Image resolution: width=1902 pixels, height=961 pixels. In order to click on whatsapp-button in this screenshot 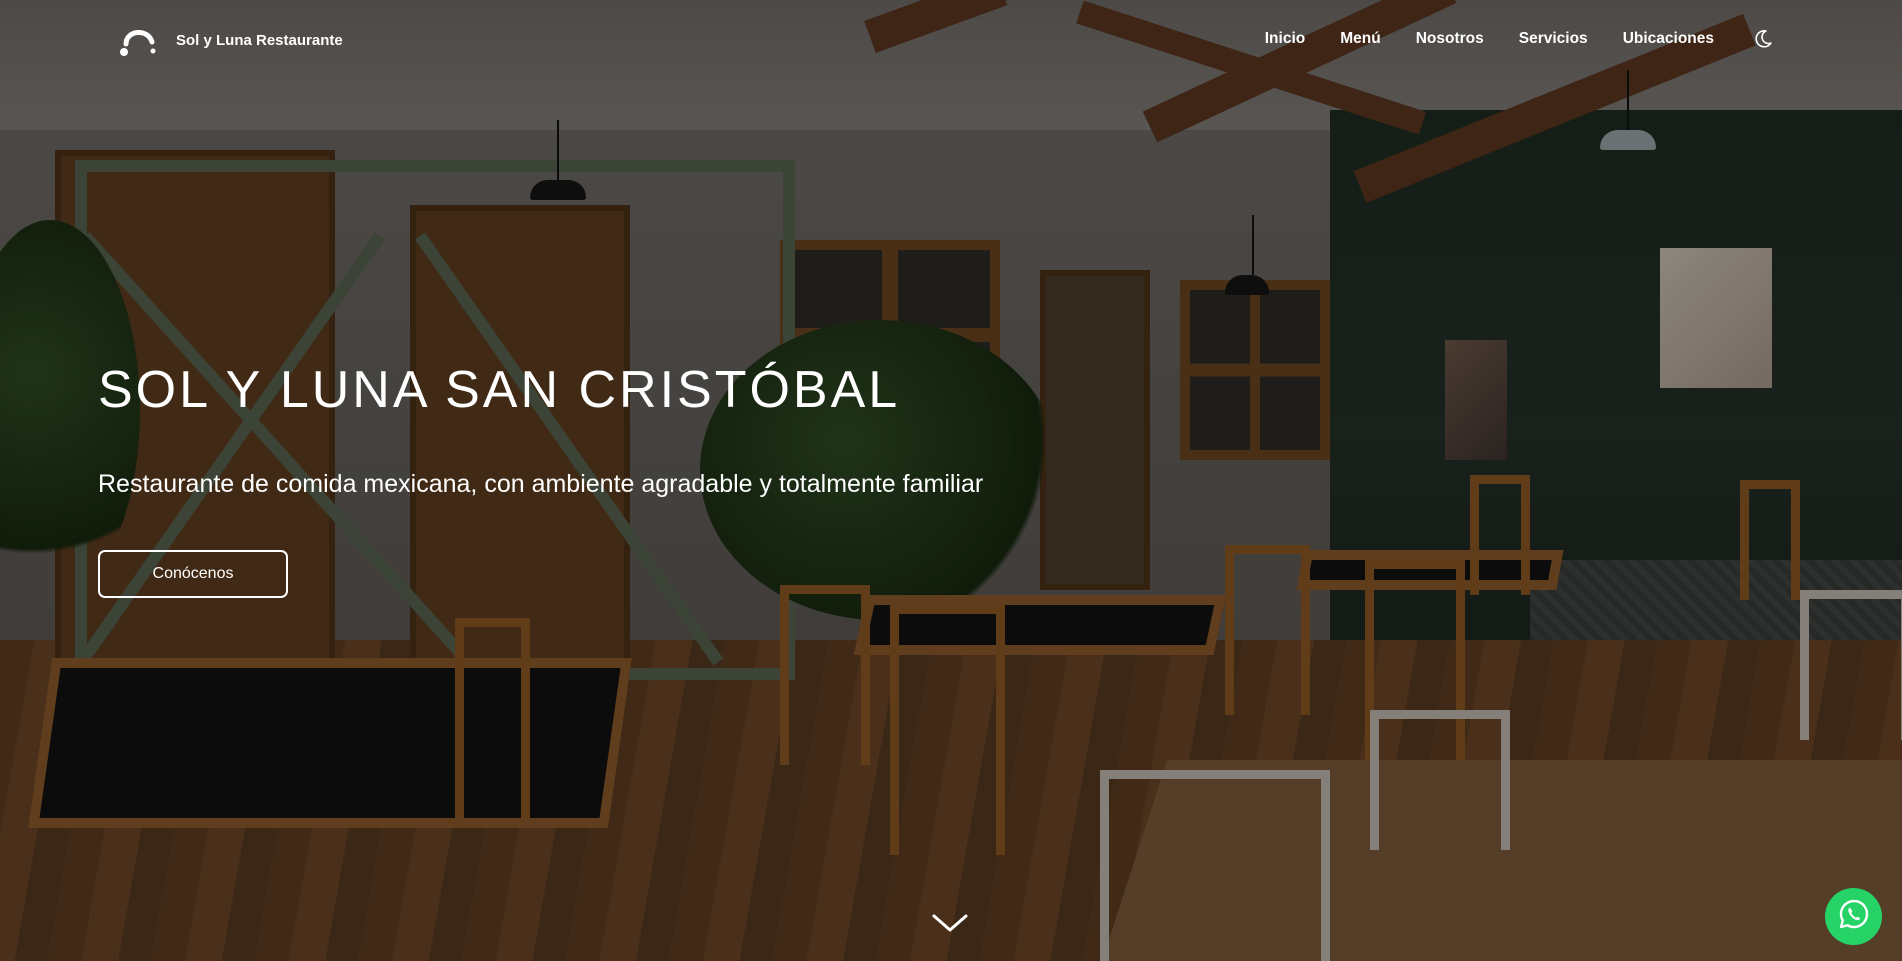, I will do `click(1853, 916)`.